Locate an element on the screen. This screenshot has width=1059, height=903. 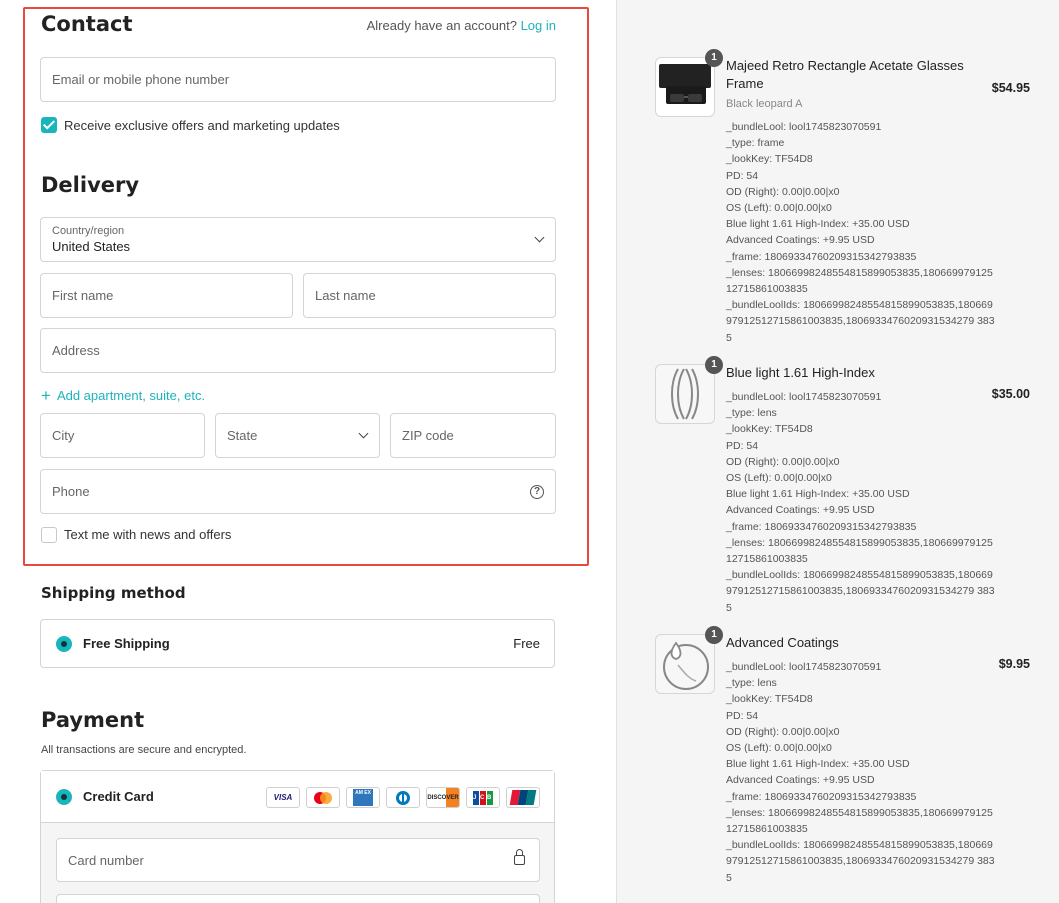
email-field: Email or mobile phone number is located at coordinates (298, 79).